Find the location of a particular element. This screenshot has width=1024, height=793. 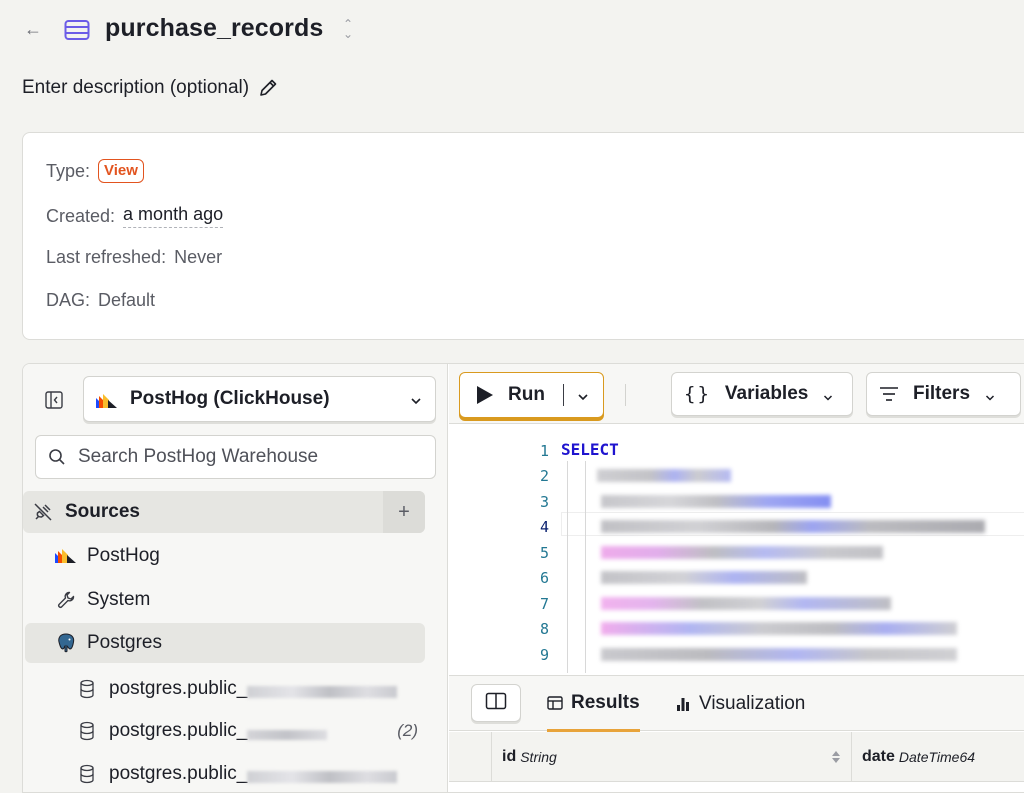

sources-section-header: Sources is located at coordinates (224, 512).